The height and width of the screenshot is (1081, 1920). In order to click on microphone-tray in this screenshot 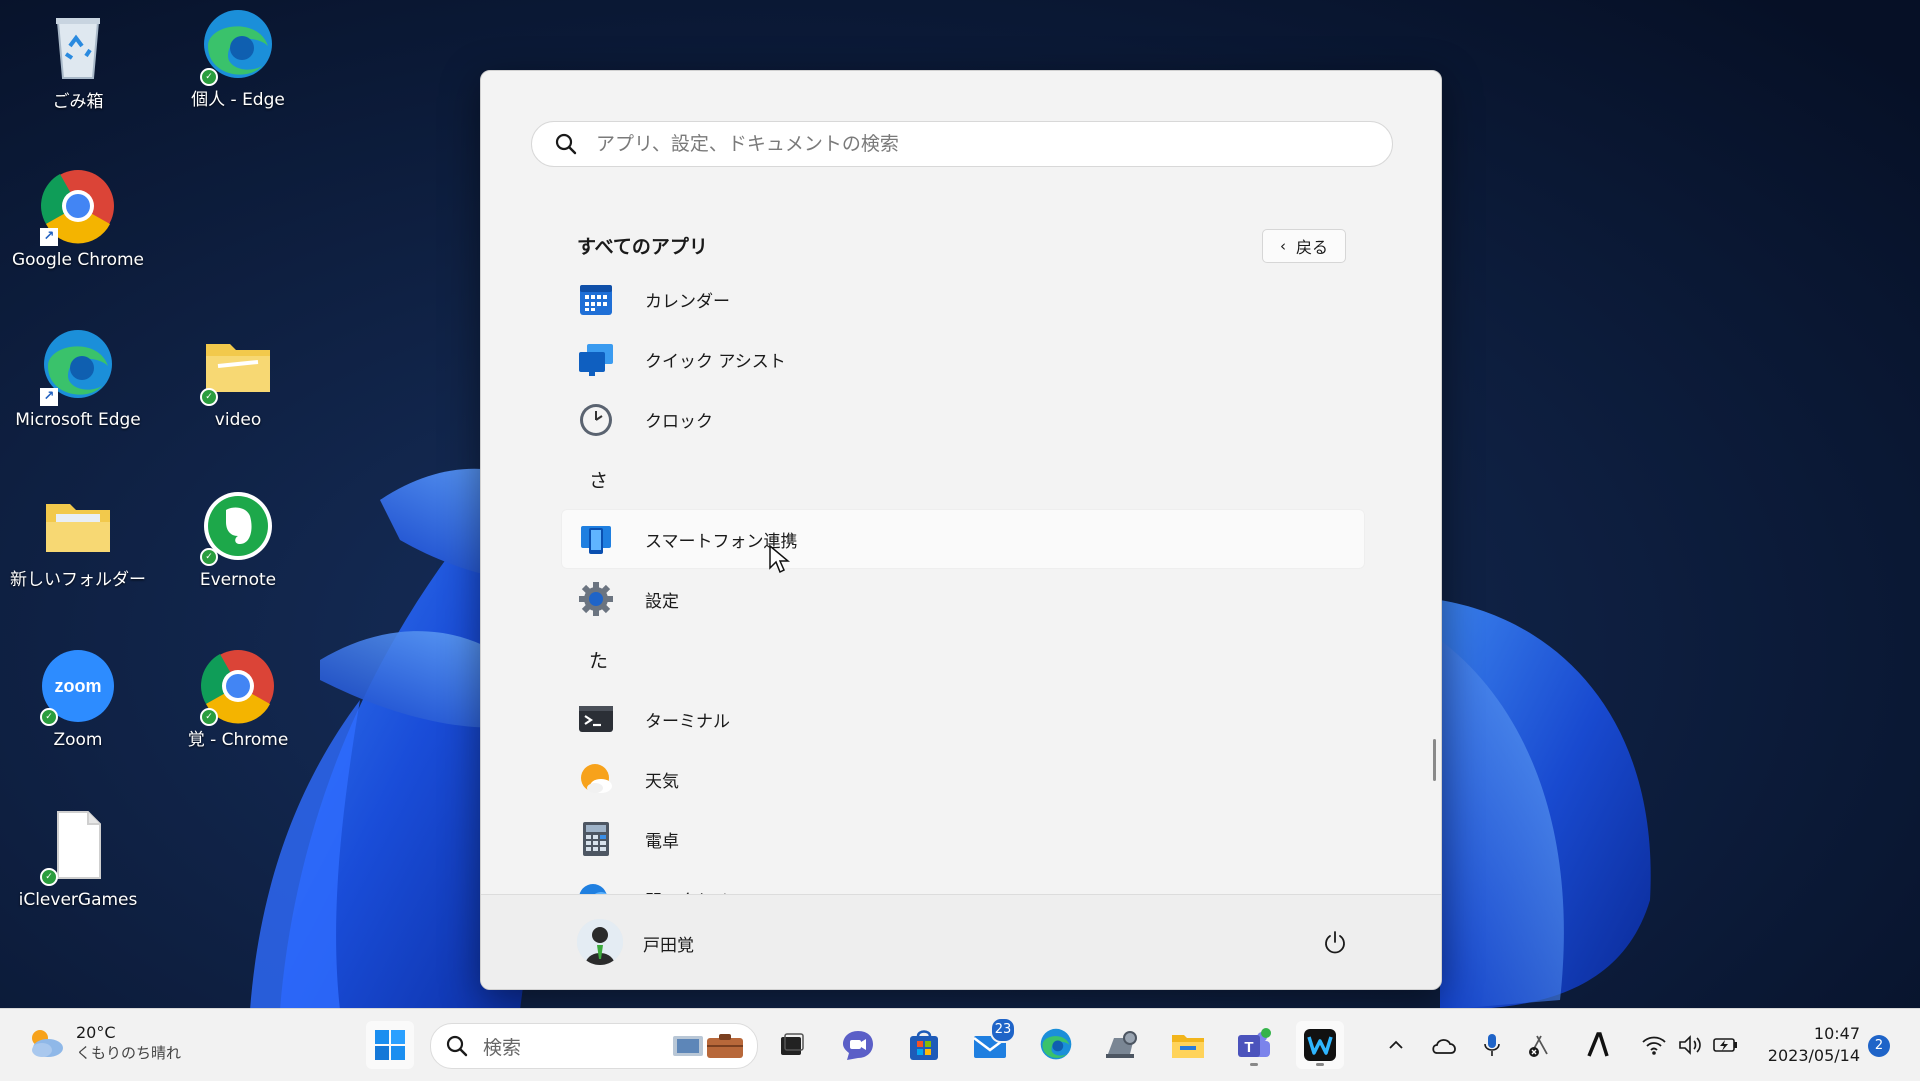, I will do `click(1492, 1045)`.